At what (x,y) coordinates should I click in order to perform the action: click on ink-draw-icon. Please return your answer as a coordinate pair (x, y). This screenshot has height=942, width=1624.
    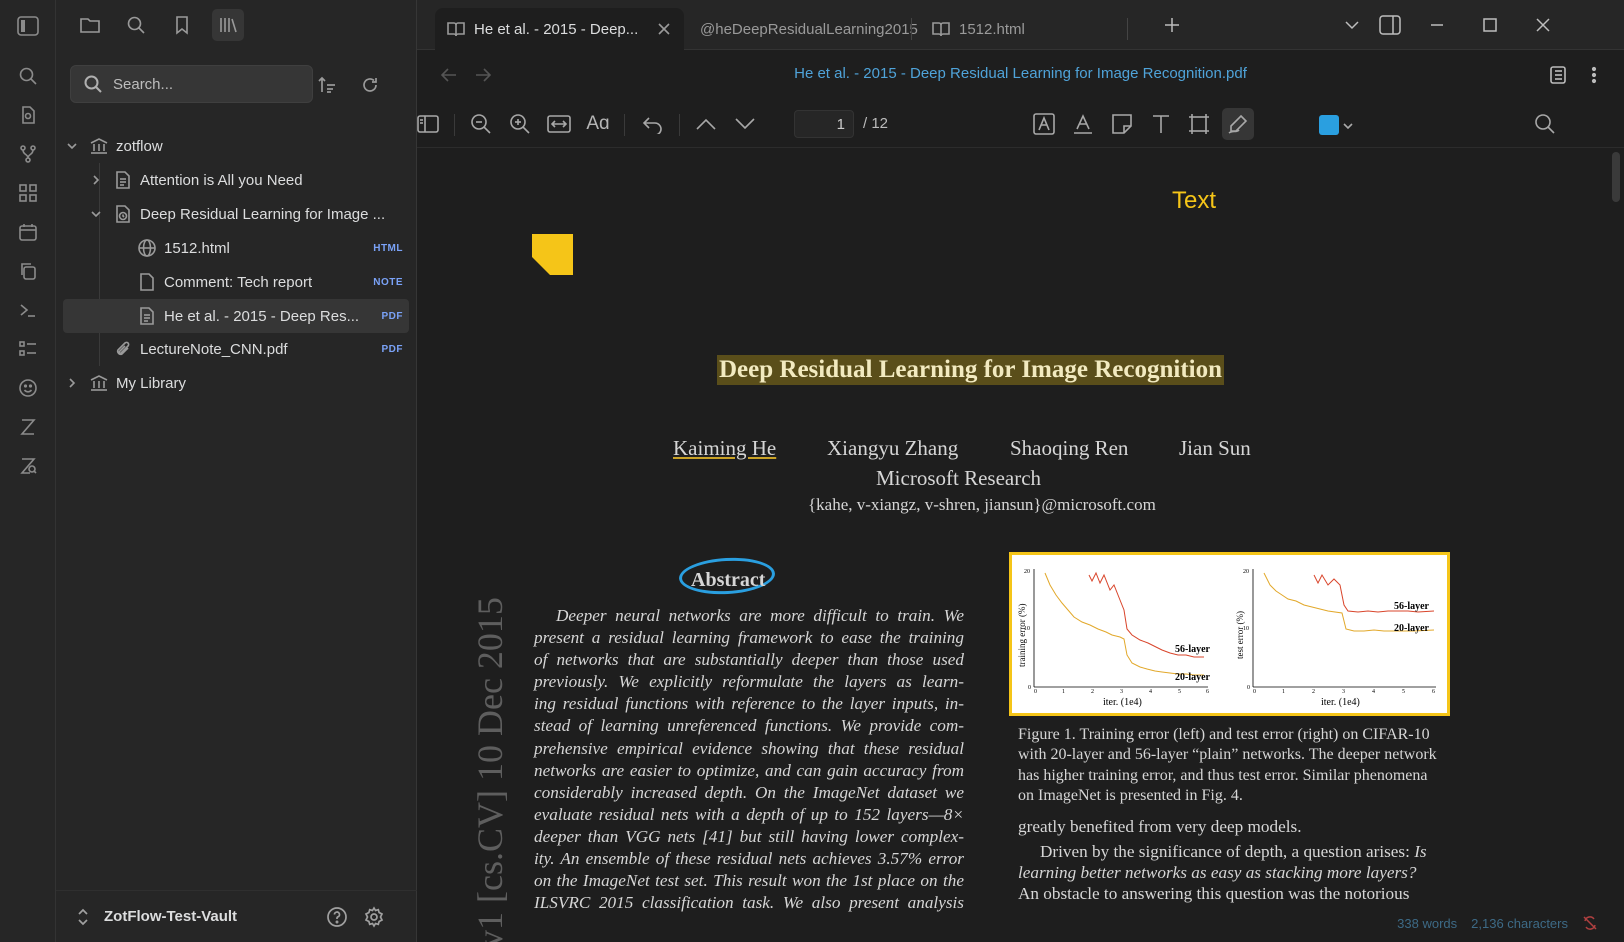
    Looking at the image, I should click on (1238, 124).